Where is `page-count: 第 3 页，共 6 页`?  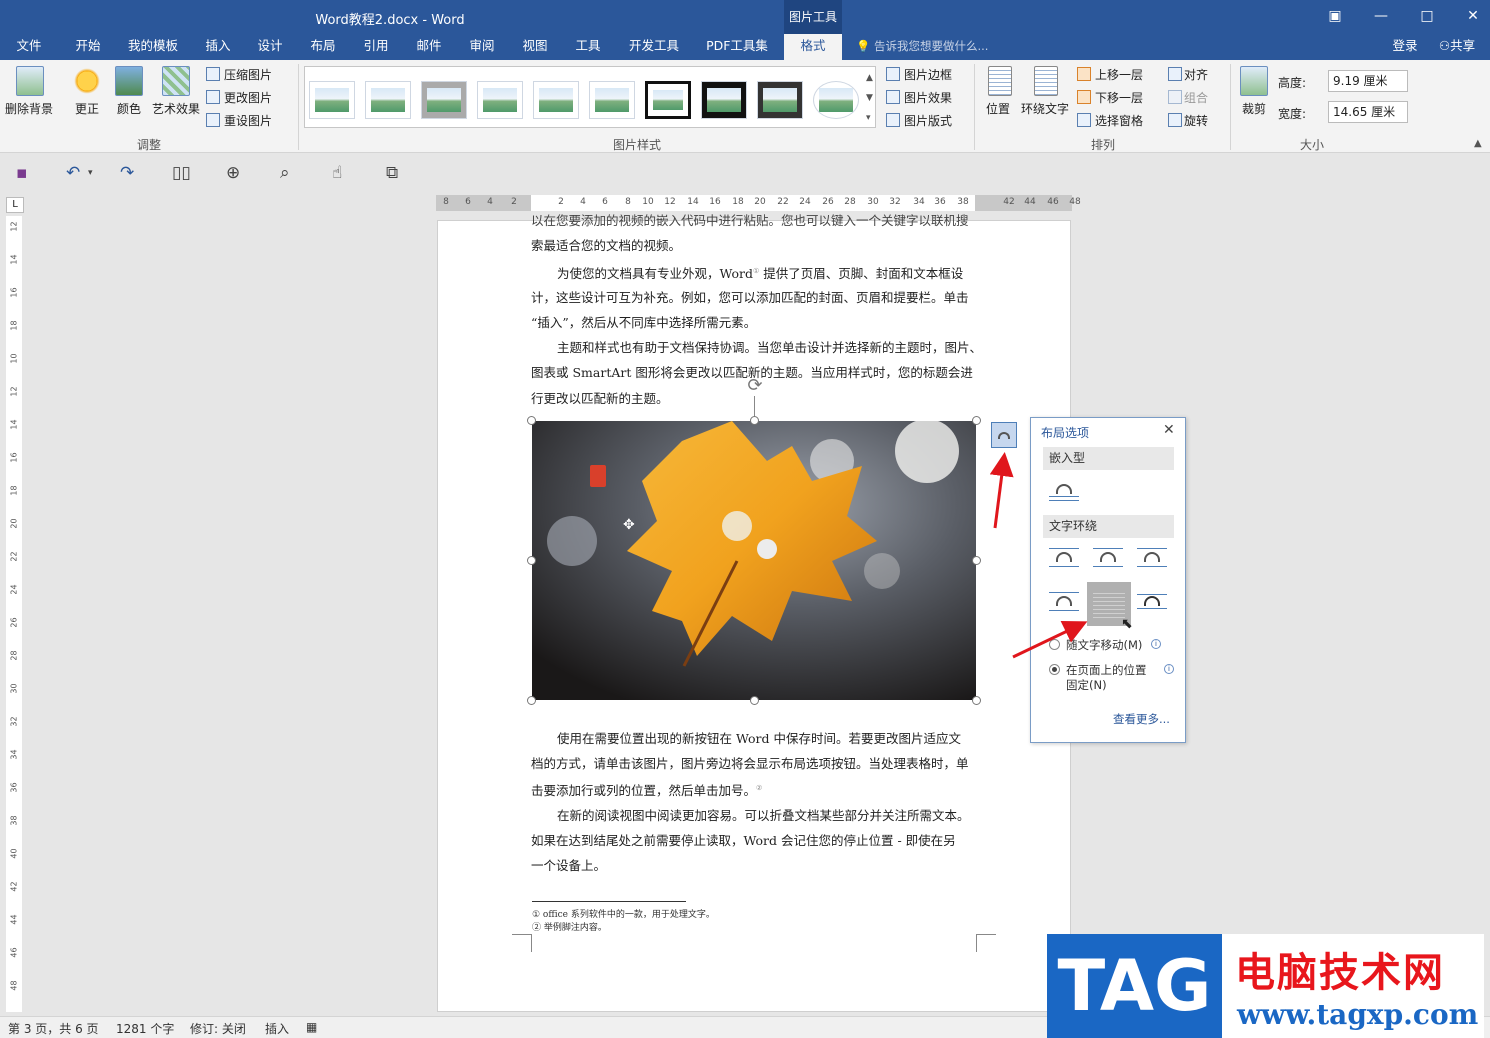
page-count: 第 3 页，共 6 页 is located at coordinates (53, 1028).